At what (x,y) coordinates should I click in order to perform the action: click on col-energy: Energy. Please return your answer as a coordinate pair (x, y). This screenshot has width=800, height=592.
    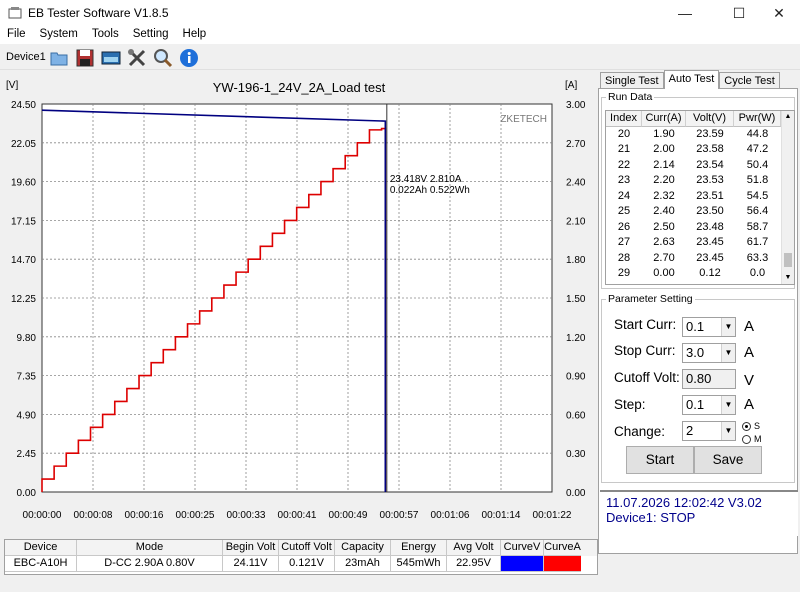
    Looking at the image, I should click on (419, 548).